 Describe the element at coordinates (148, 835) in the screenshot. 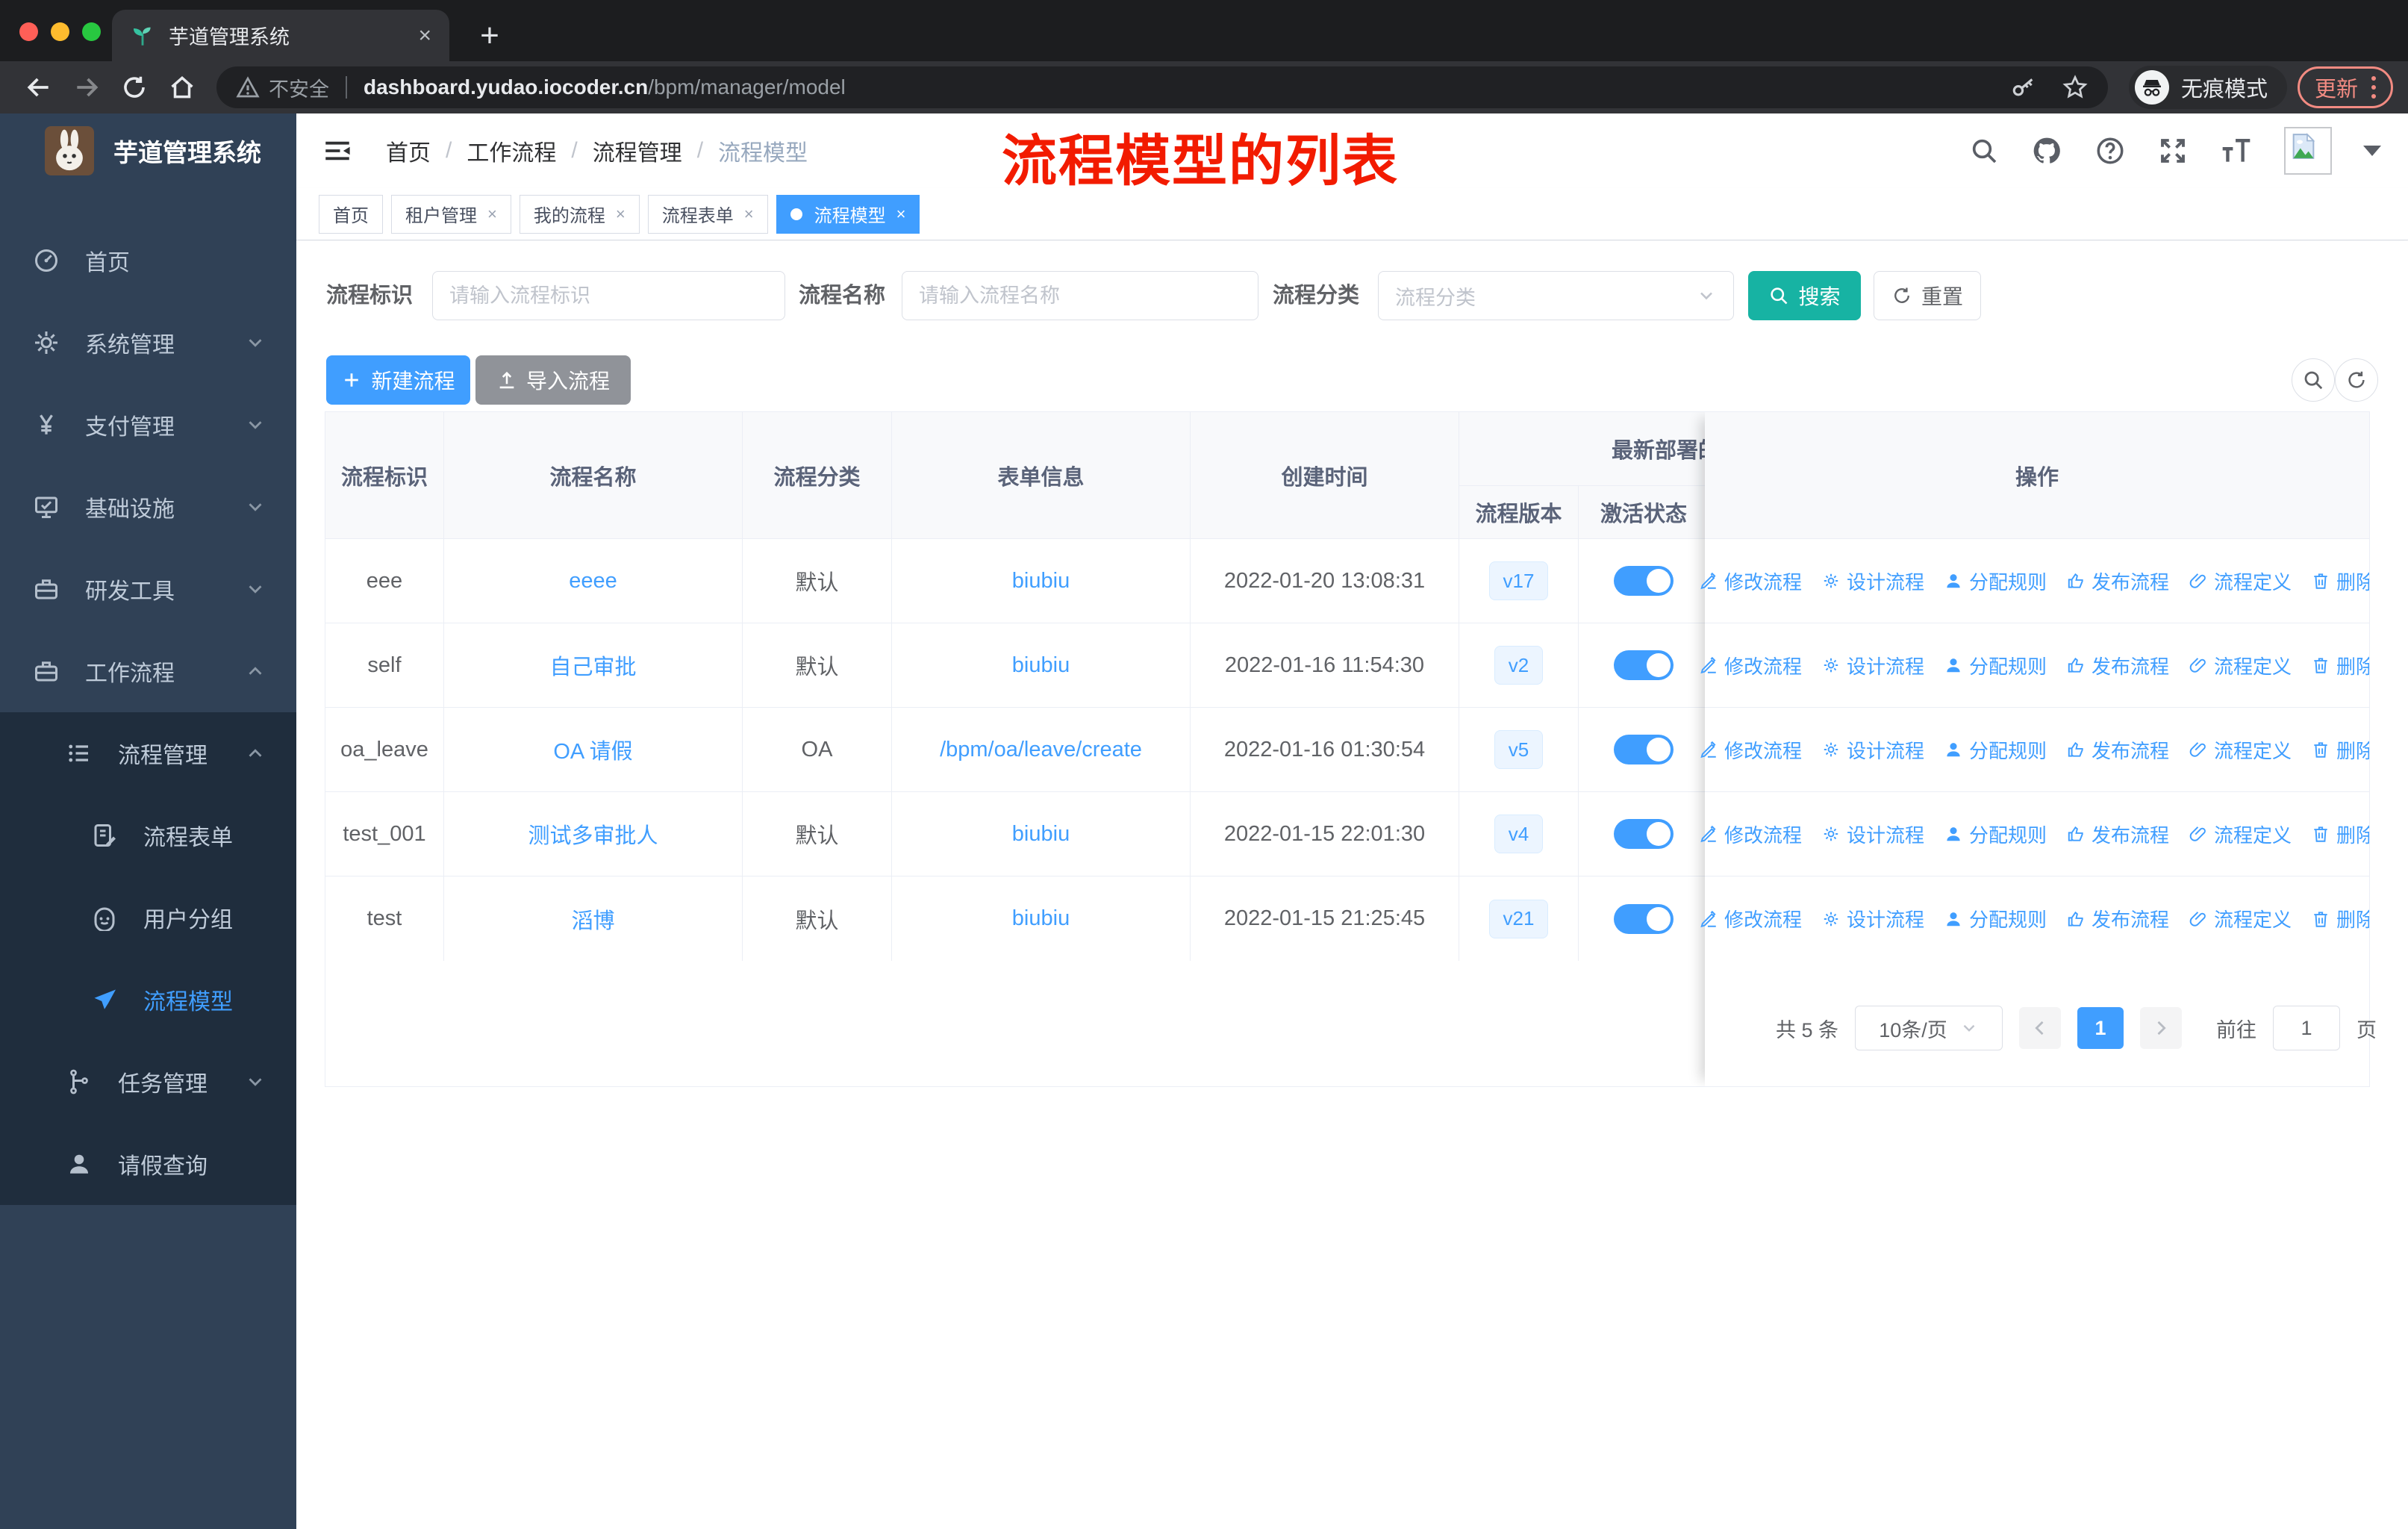

I see `sidebar-item-process-form: 流程表单` at that location.